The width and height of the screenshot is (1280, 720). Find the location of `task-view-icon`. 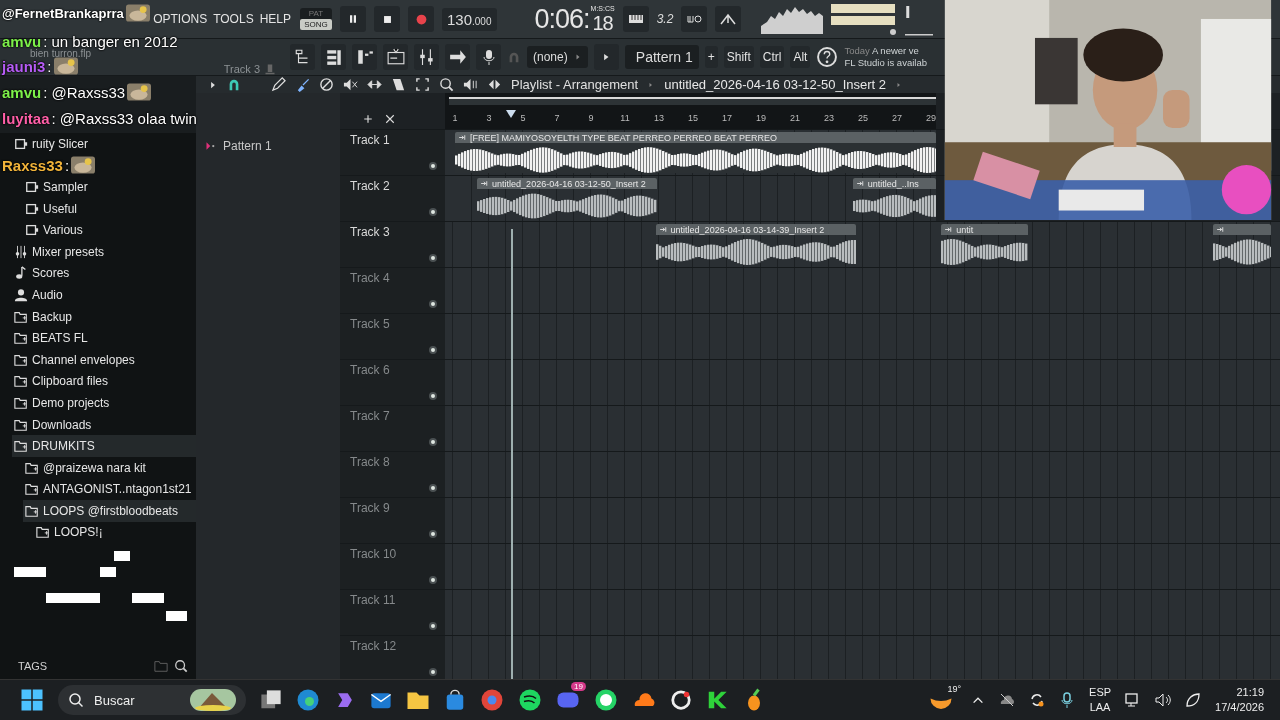

task-view-icon is located at coordinates (271, 700).